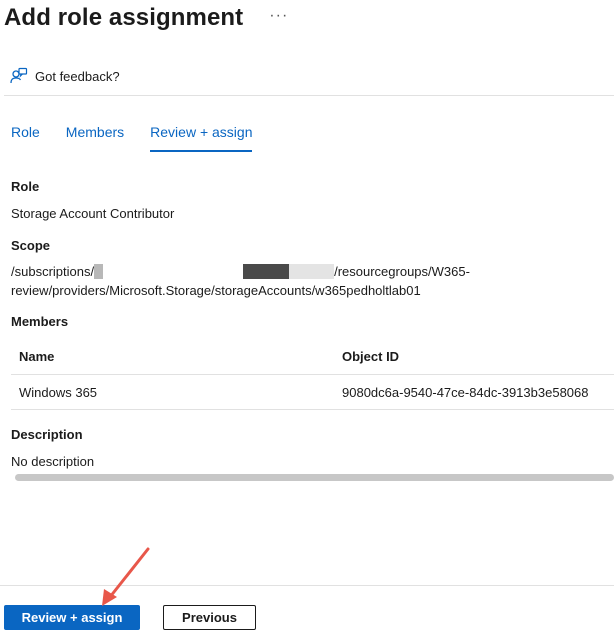 This screenshot has width=614, height=632. I want to click on members-heading: Members, so click(40, 321).